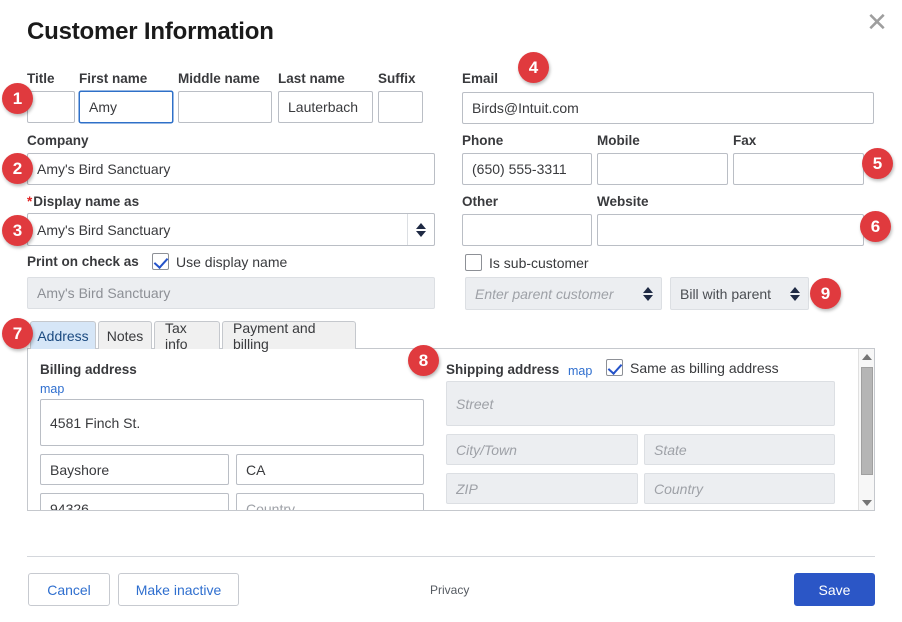  What do you see at coordinates (17, 333) in the screenshot?
I see `badge-7: 7` at bounding box center [17, 333].